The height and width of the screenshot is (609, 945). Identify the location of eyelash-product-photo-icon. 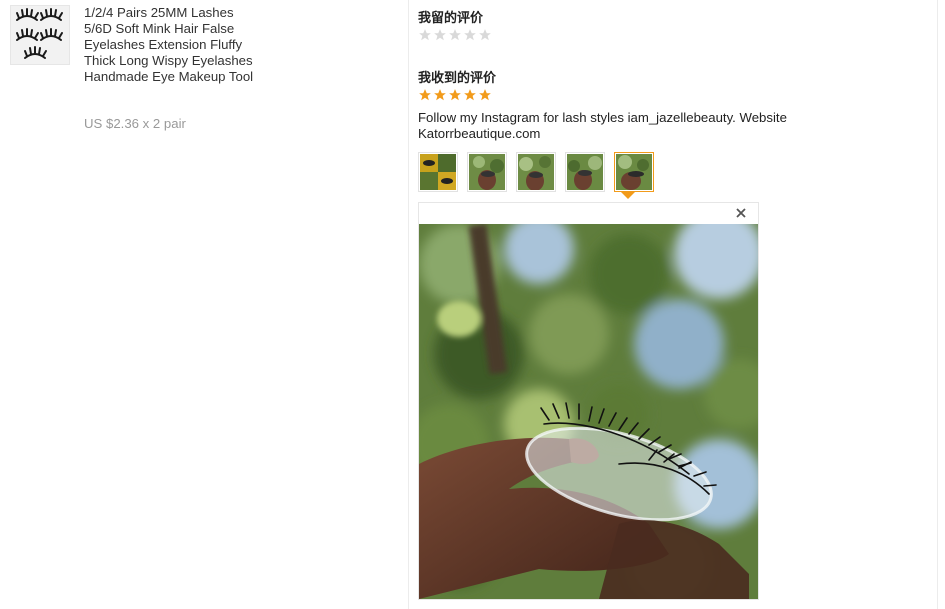
(40, 35).